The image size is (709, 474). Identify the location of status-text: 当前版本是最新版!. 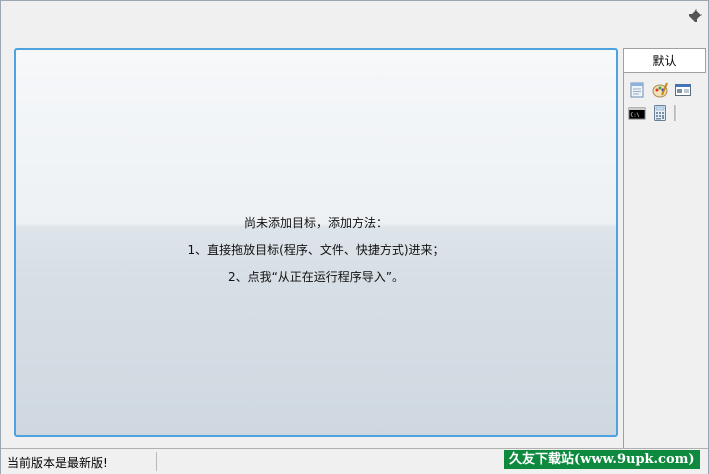
(57, 463).